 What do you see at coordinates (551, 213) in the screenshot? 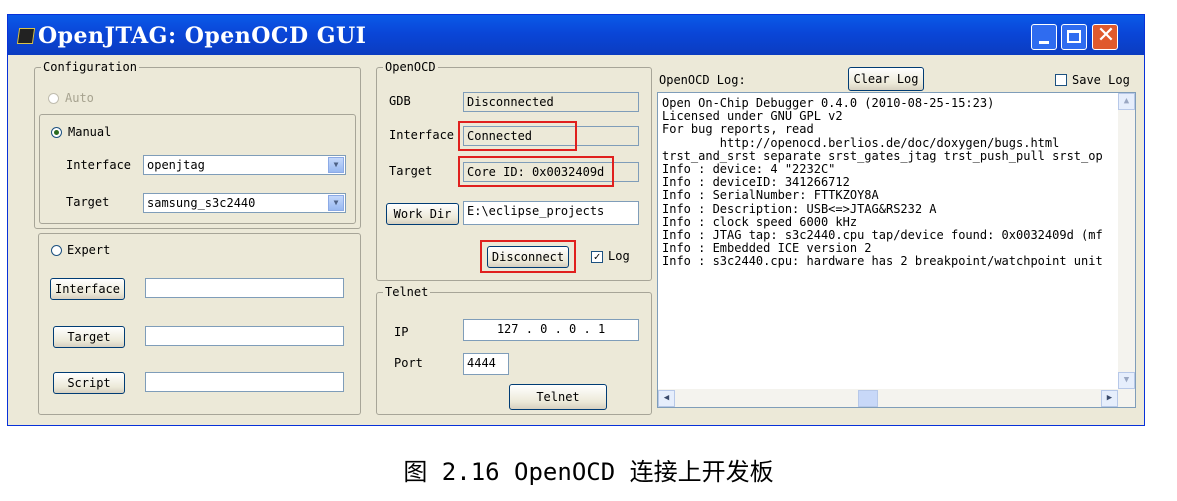
I see `workdir-field: E:\eclipse_projects` at bounding box center [551, 213].